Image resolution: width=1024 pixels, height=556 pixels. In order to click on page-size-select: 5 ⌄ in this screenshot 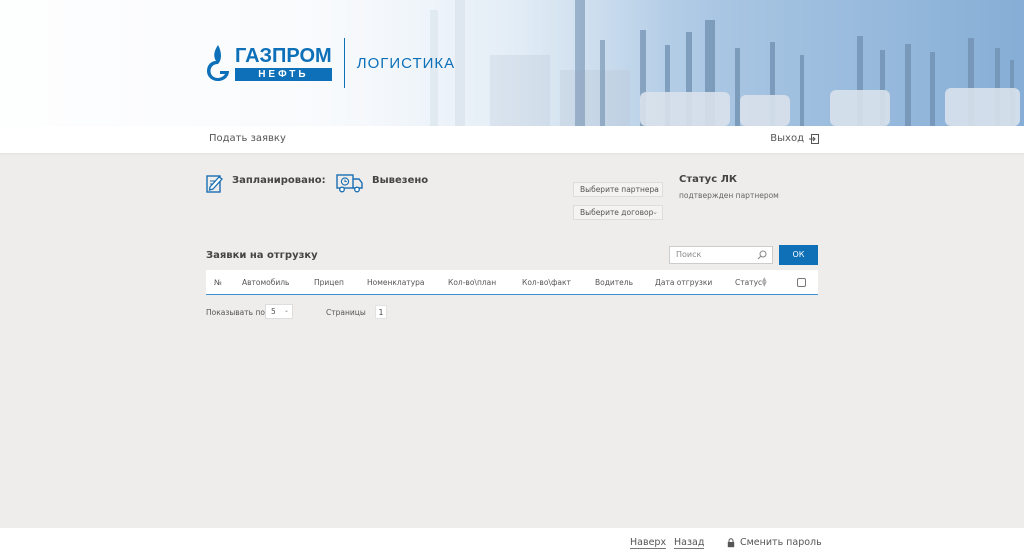, I will do `click(279, 311)`.